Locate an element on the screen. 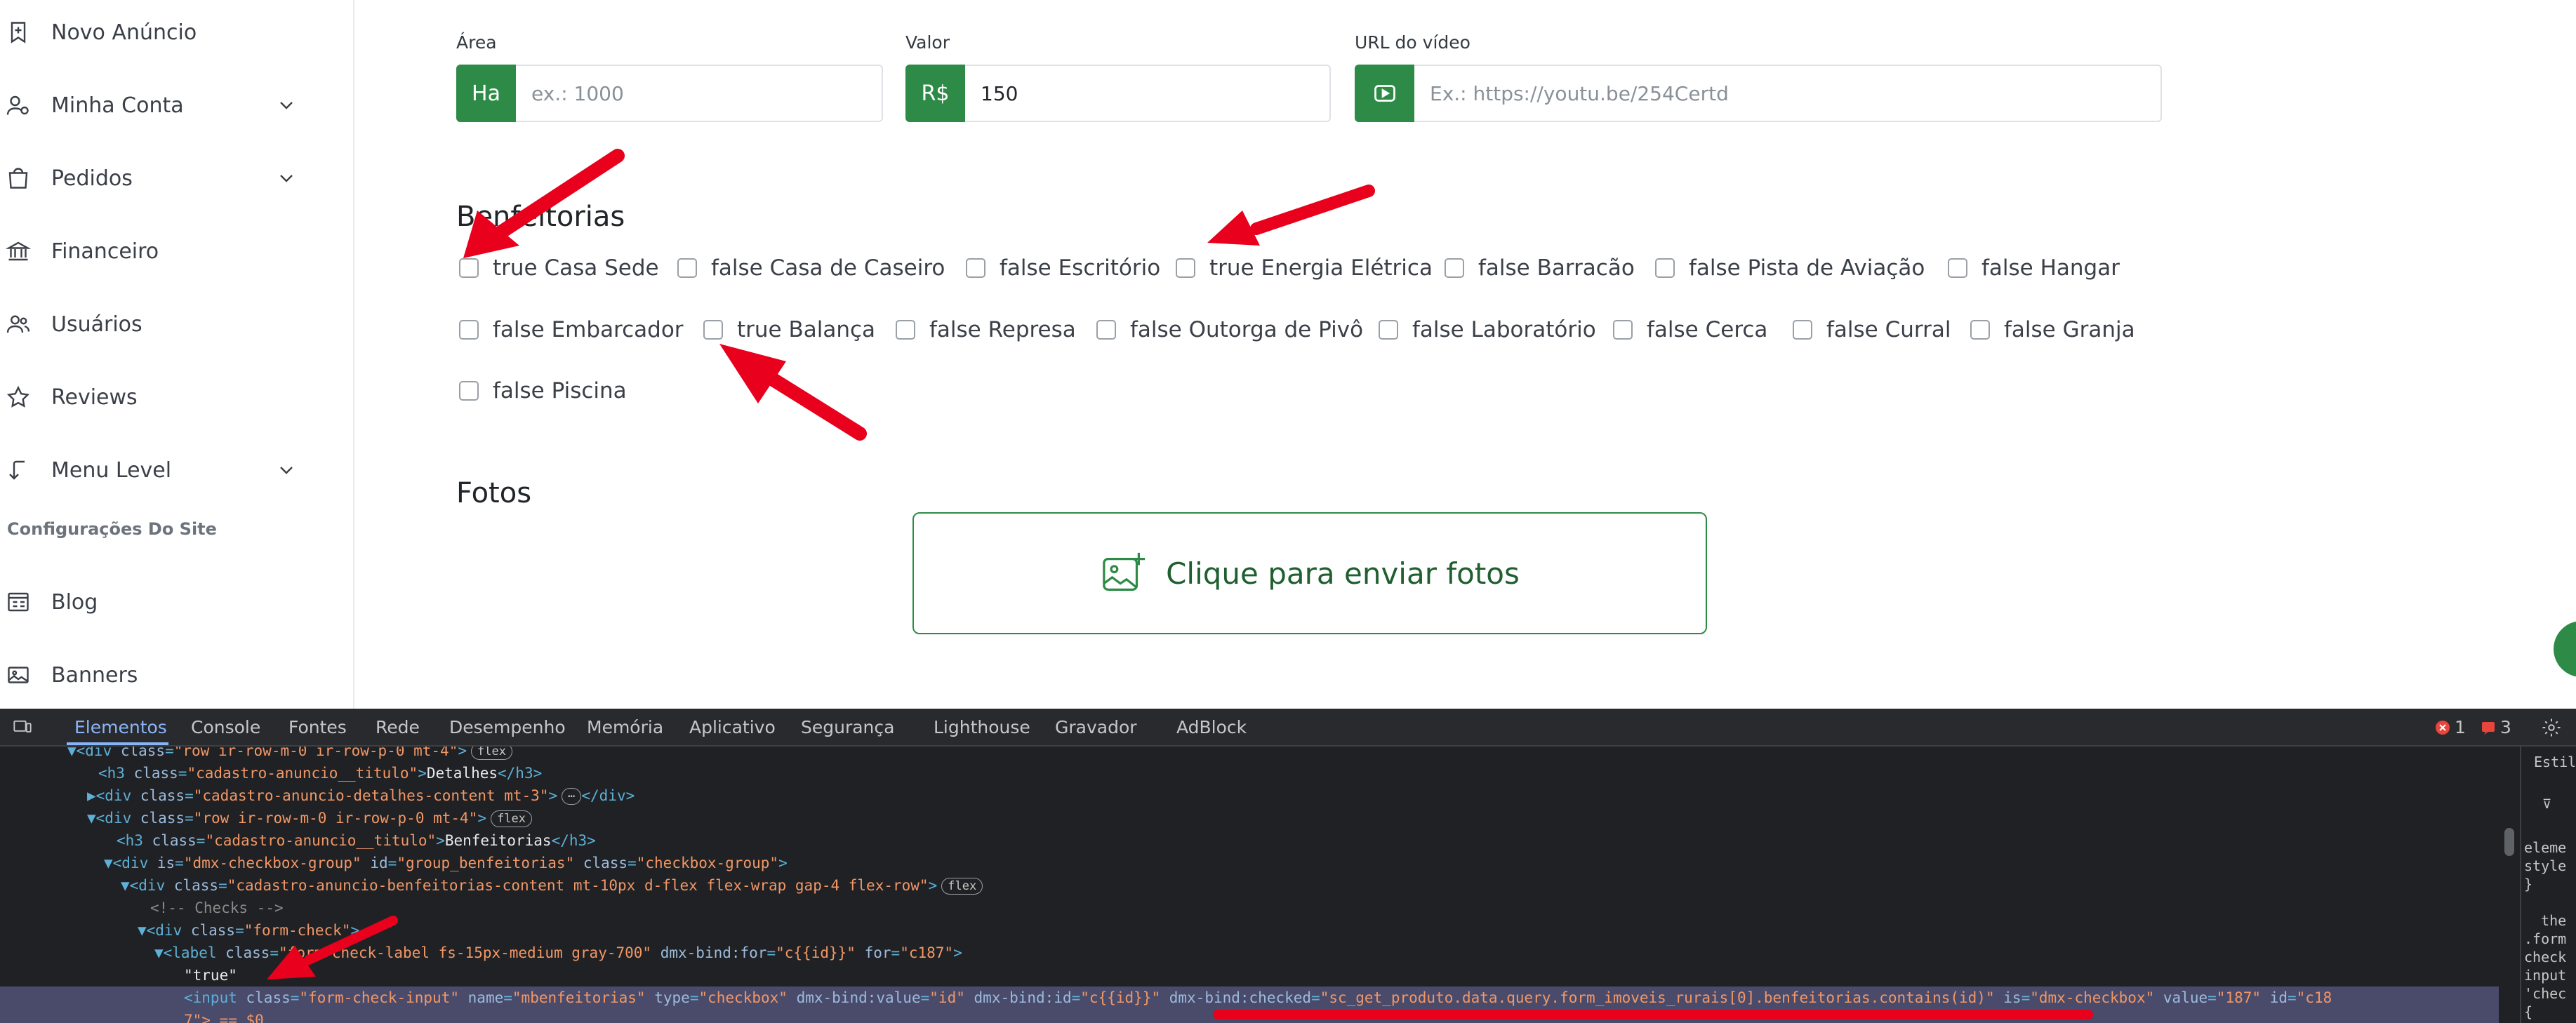 The width and height of the screenshot is (2576, 1023). sidebar-item-financeiro: Financeiro is located at coordinates (161, 251).